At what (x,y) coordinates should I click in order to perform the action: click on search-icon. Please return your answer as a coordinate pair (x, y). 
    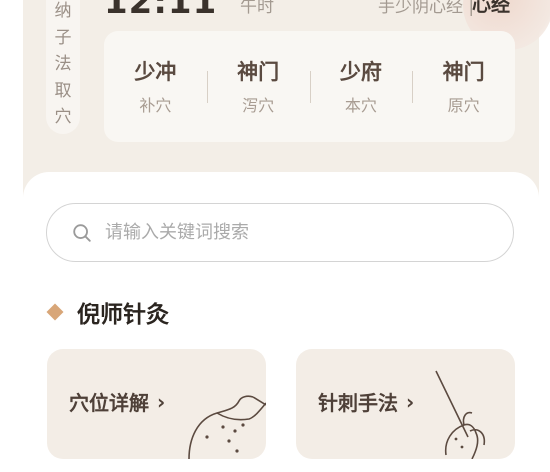
    Looking at the image, I should click on (82, 232).